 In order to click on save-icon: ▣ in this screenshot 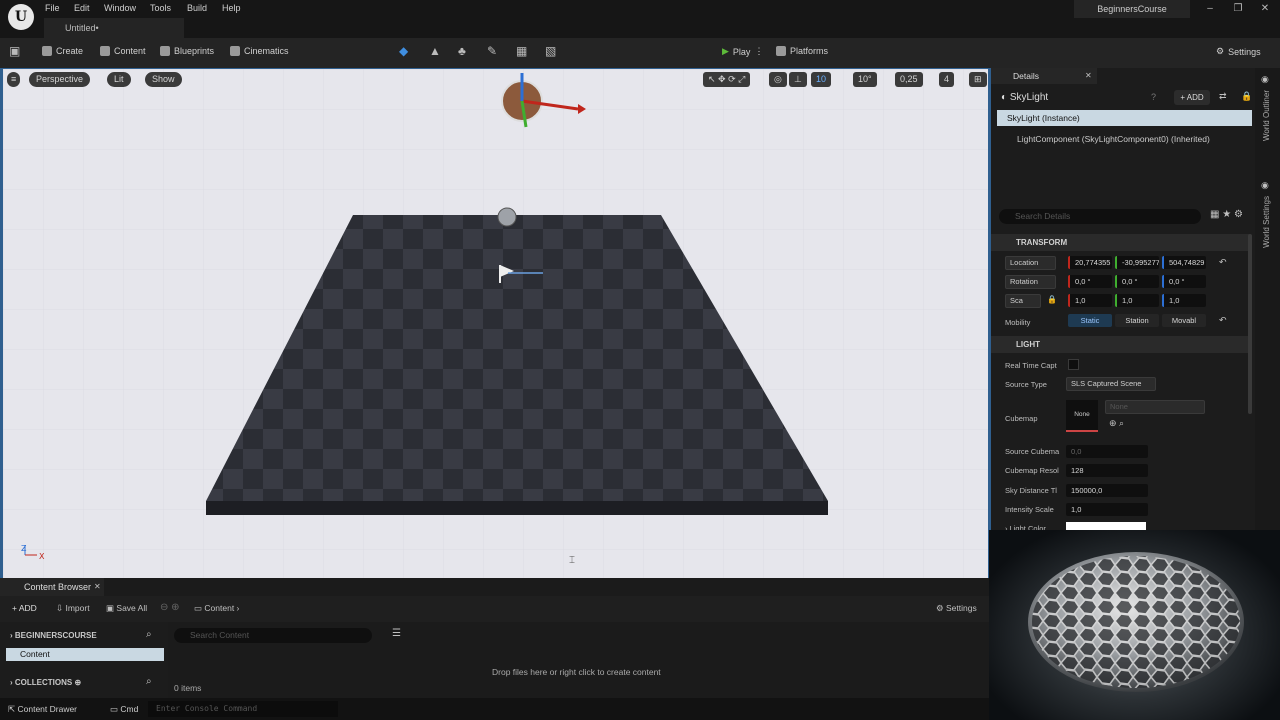, I will do `click(14, 51)`.